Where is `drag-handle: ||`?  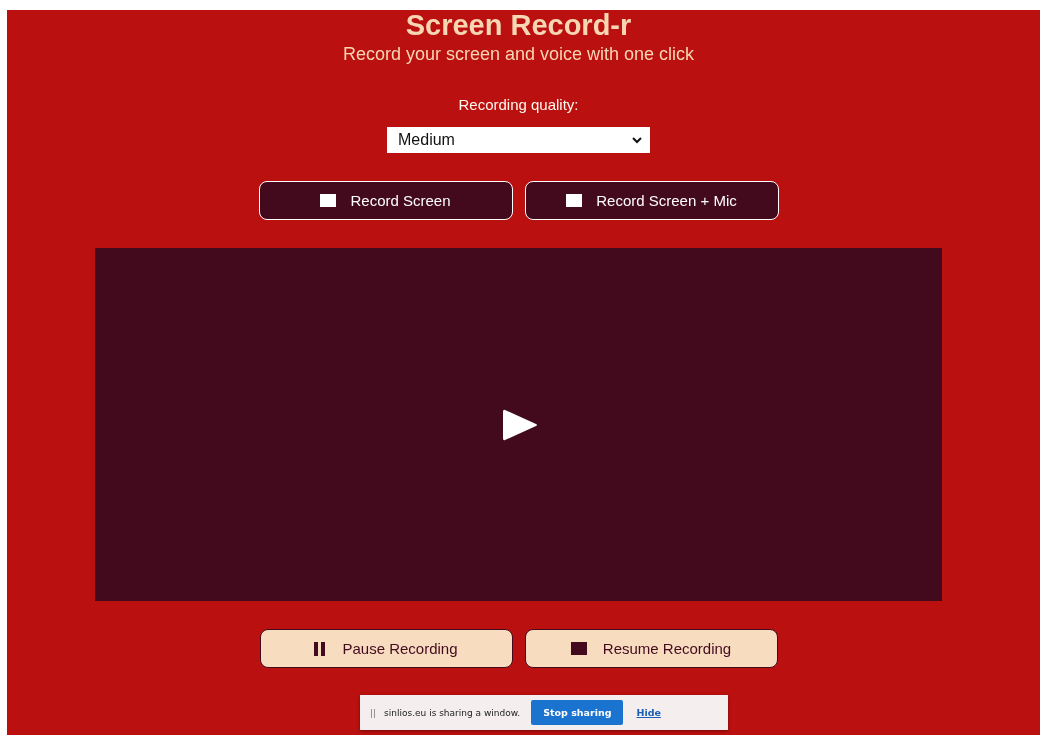 drag-handle: || is located at coordinates (373, 712).